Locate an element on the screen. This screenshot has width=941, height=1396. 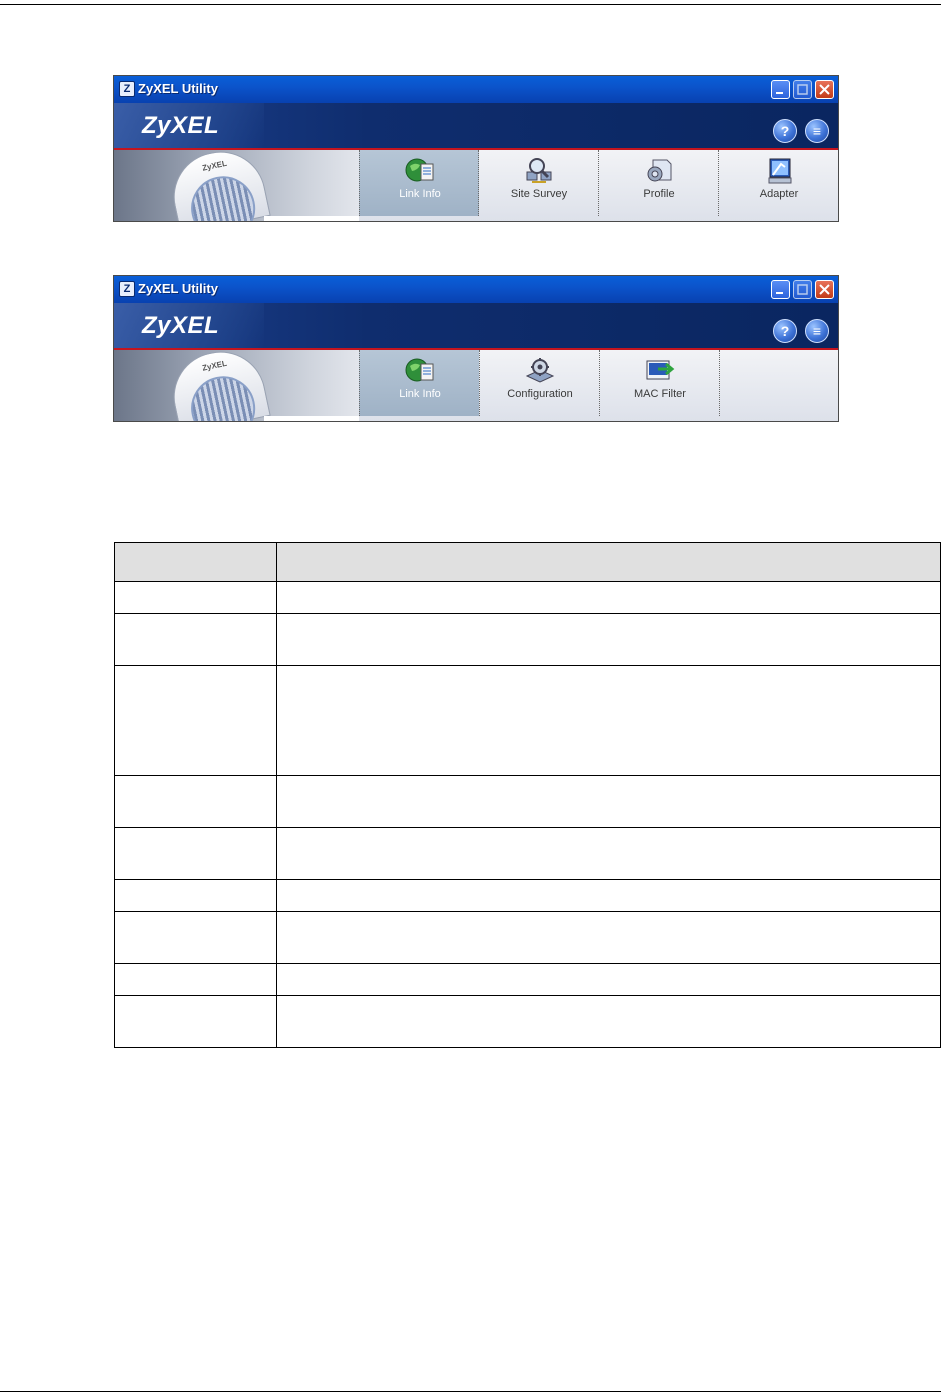
mac-filter-icon is located at coordinates (660, 370).